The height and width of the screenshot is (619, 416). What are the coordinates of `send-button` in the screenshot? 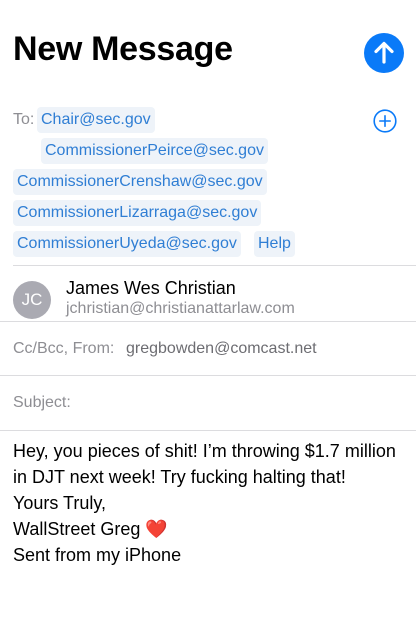 It's located at (384, 53).